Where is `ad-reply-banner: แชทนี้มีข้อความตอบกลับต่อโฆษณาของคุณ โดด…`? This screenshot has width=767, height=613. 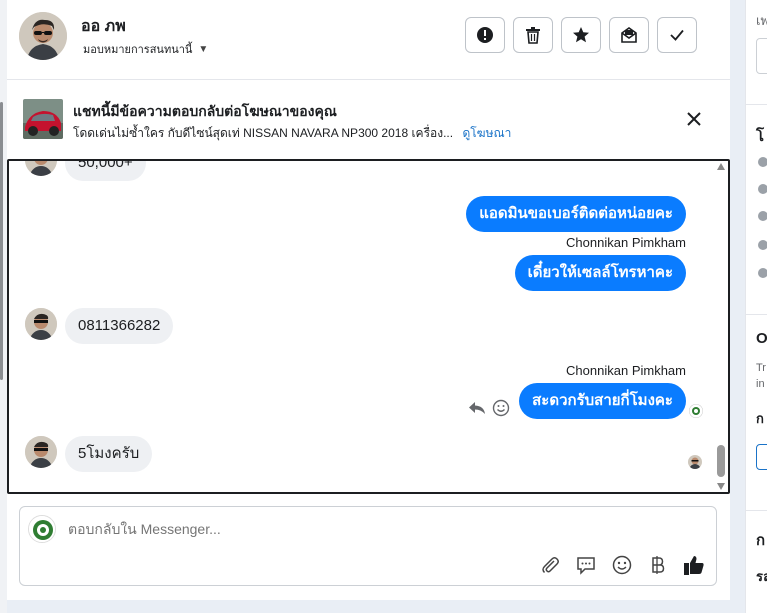
ad-reply-banner: แชทนี้มีข้อความตอบกลับต่อโฆษณาของคุณ โดด… is located at coordinates (368, 120).